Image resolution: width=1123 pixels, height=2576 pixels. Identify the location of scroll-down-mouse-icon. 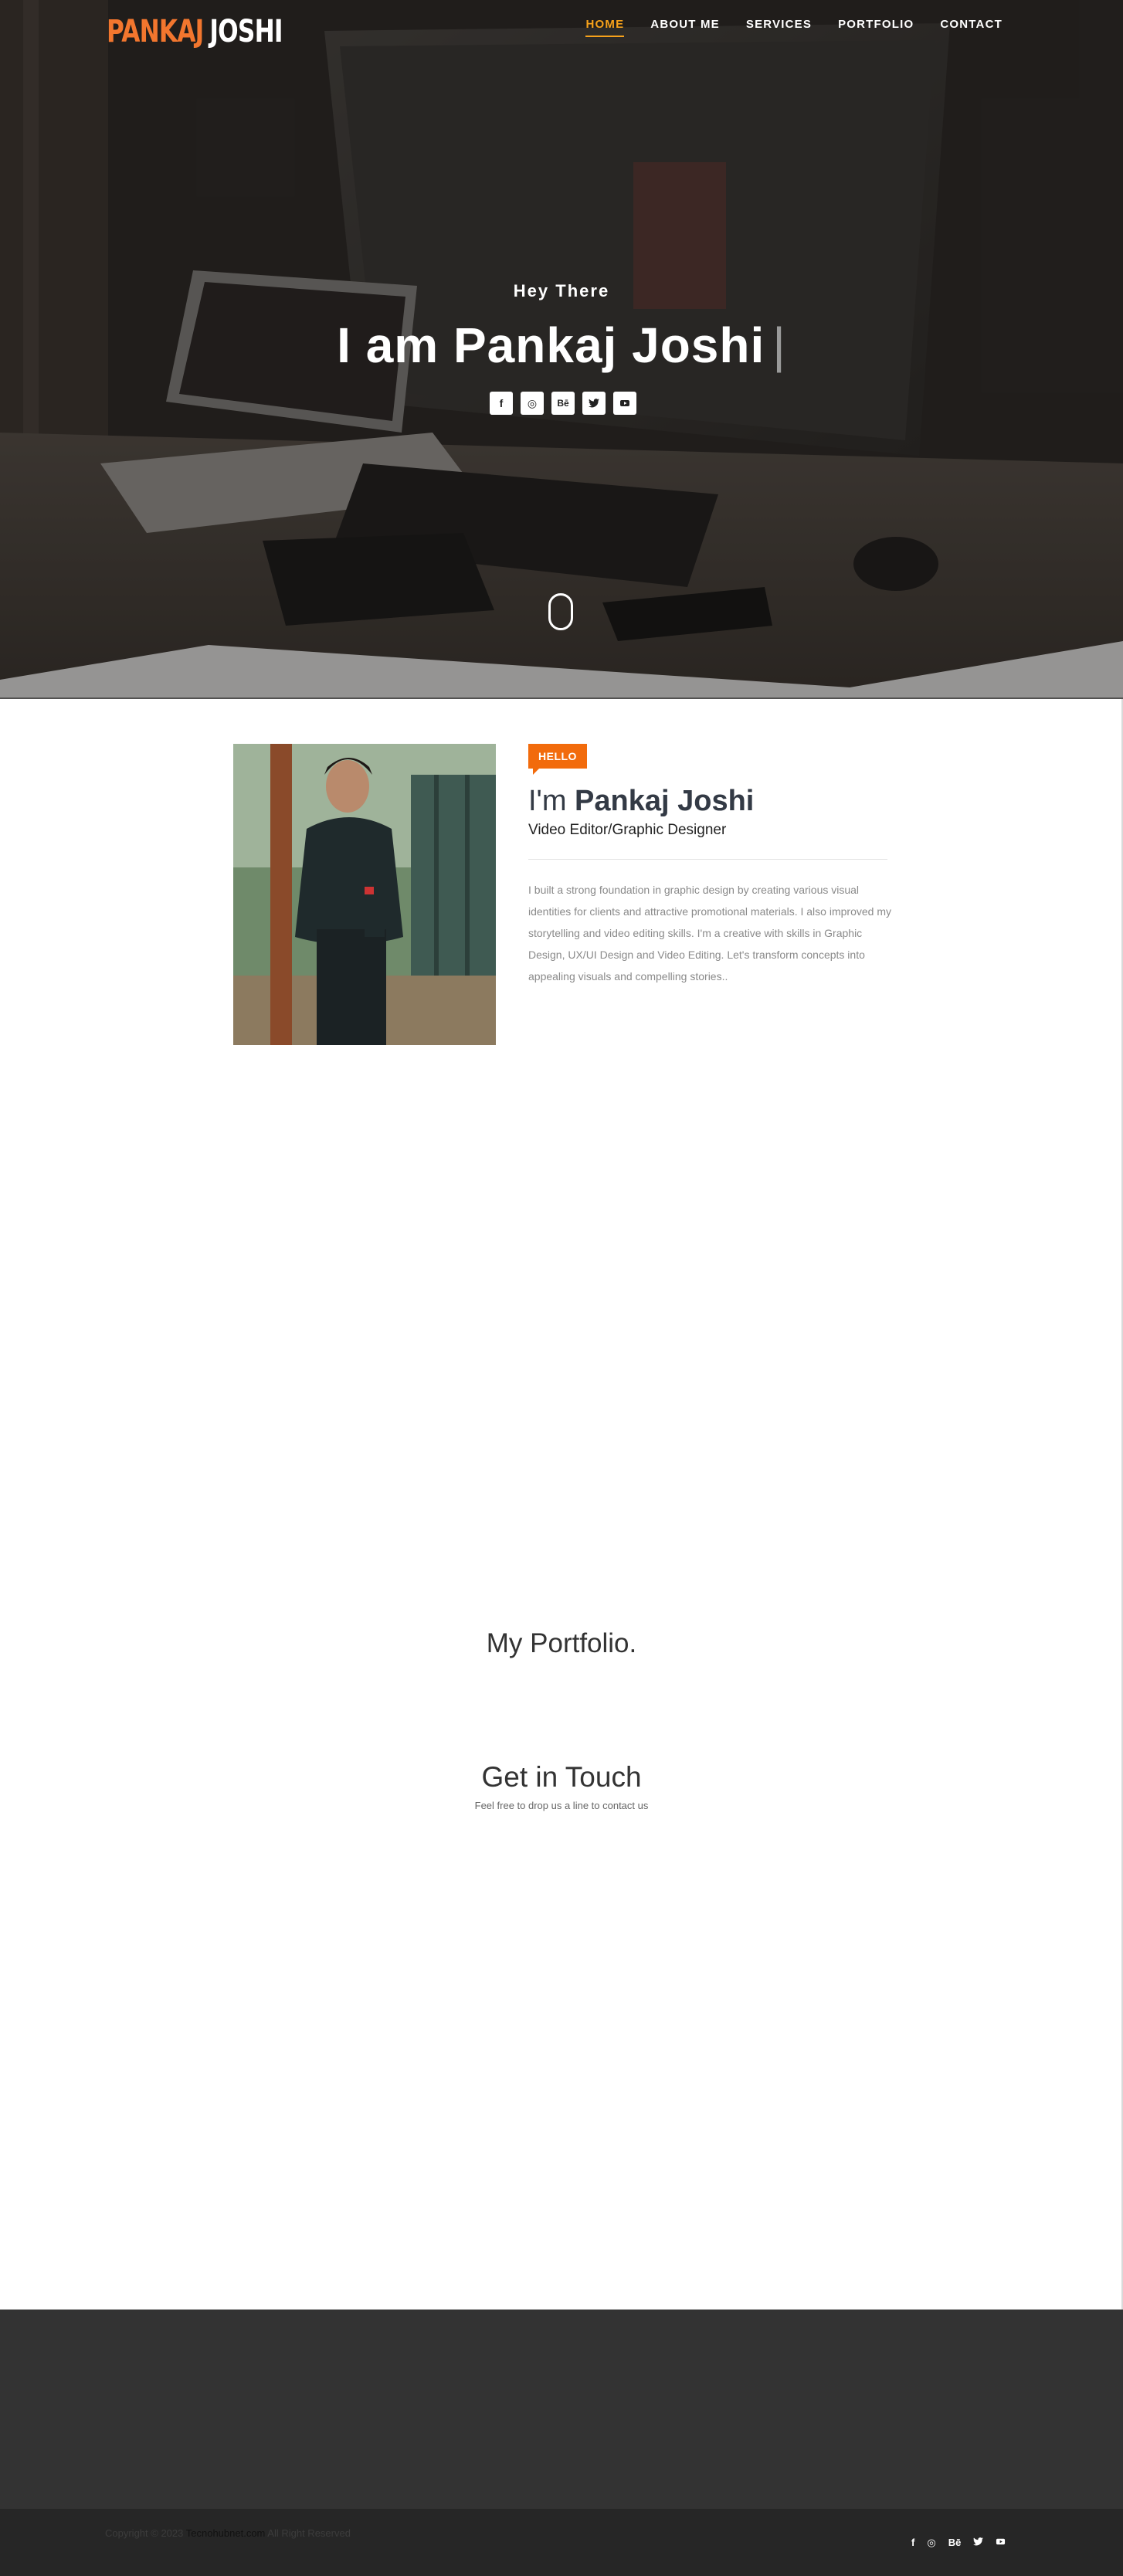
(560, 611).